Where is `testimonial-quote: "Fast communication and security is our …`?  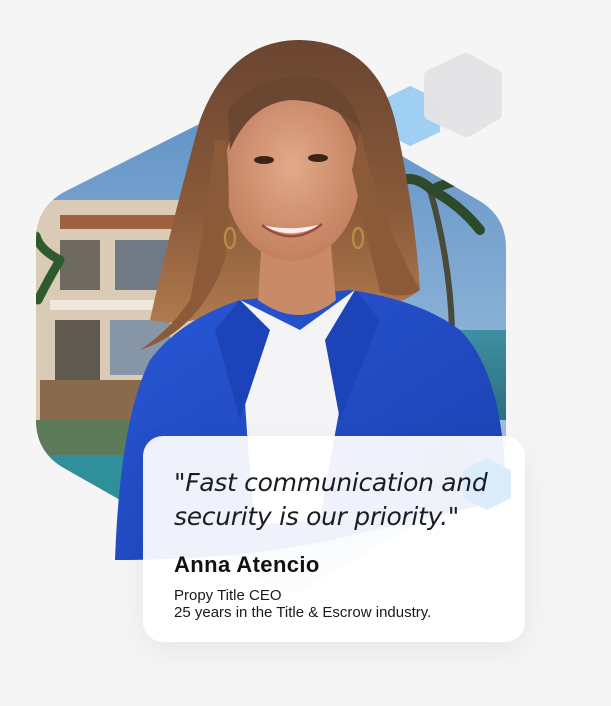 testimonial-quote: "Fast communication and security is our … is located at coordinates (331, 499).